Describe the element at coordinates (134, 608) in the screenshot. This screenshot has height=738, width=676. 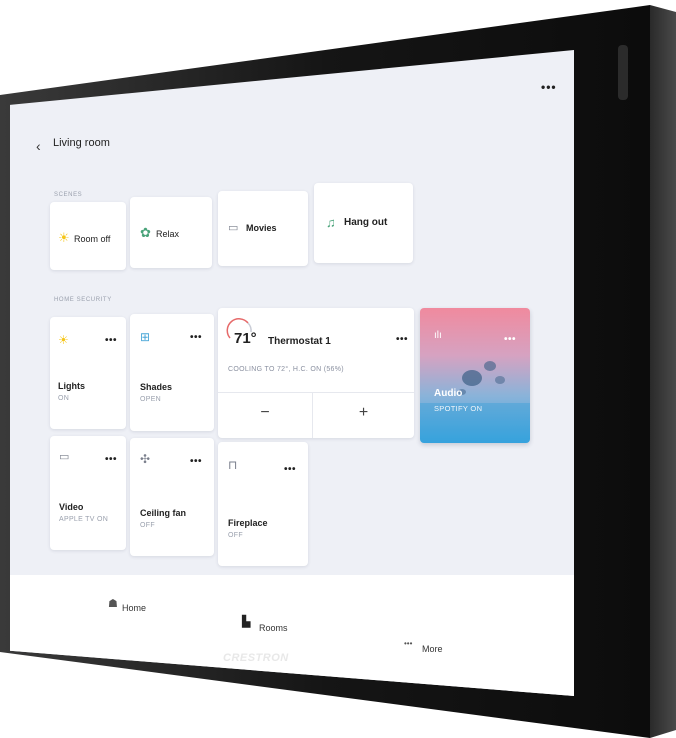
I see `nav-home: Home` at that location.